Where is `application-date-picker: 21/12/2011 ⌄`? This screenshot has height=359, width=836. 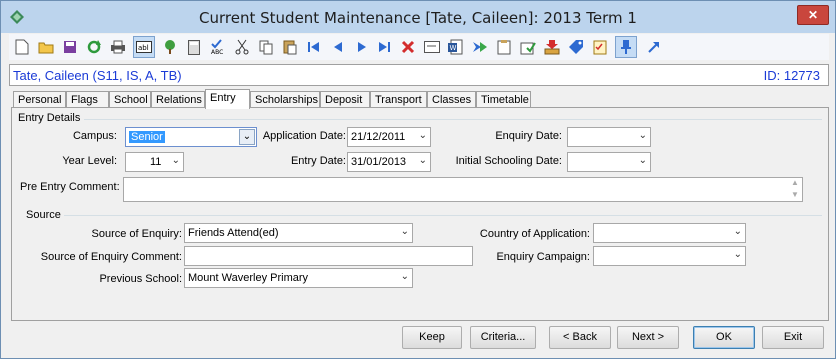
application-date-picker: 21/12/2011 ⌄ is located at coordinates (389, 137).